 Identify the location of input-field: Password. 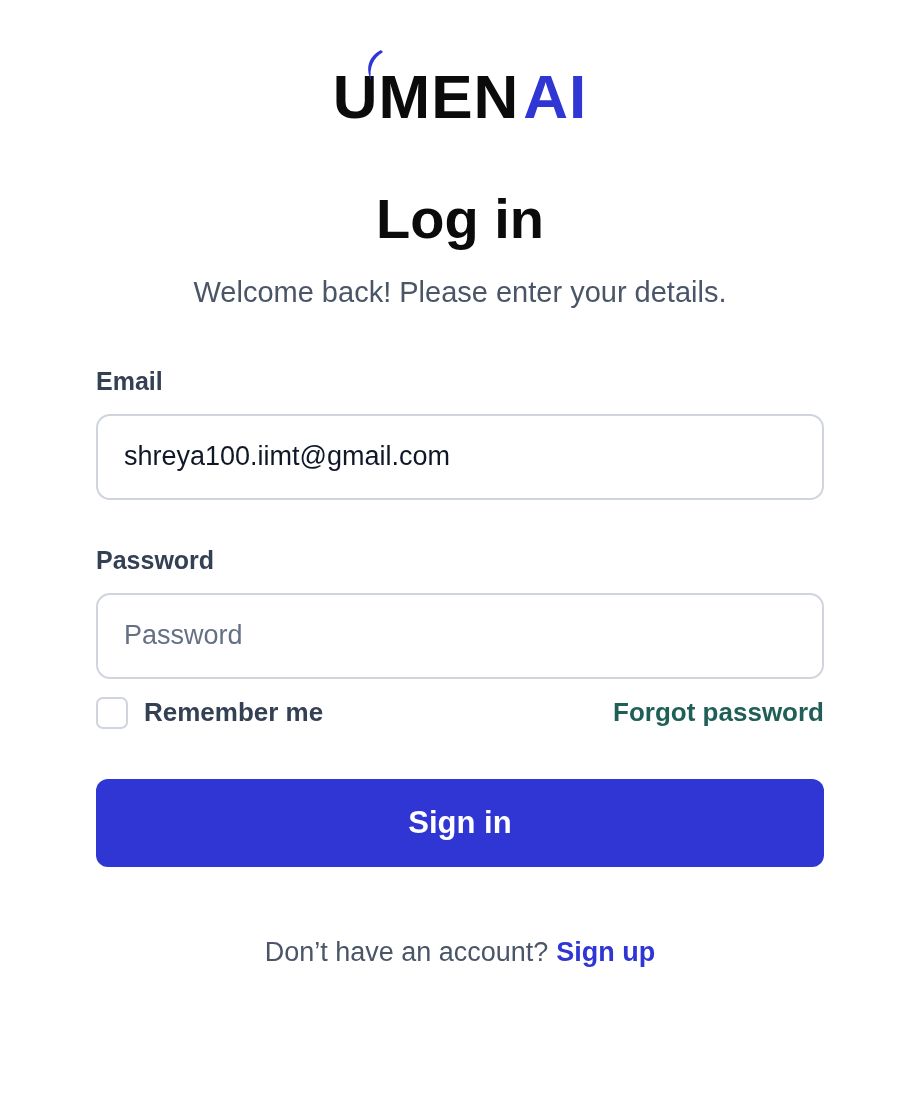
(460, 635).